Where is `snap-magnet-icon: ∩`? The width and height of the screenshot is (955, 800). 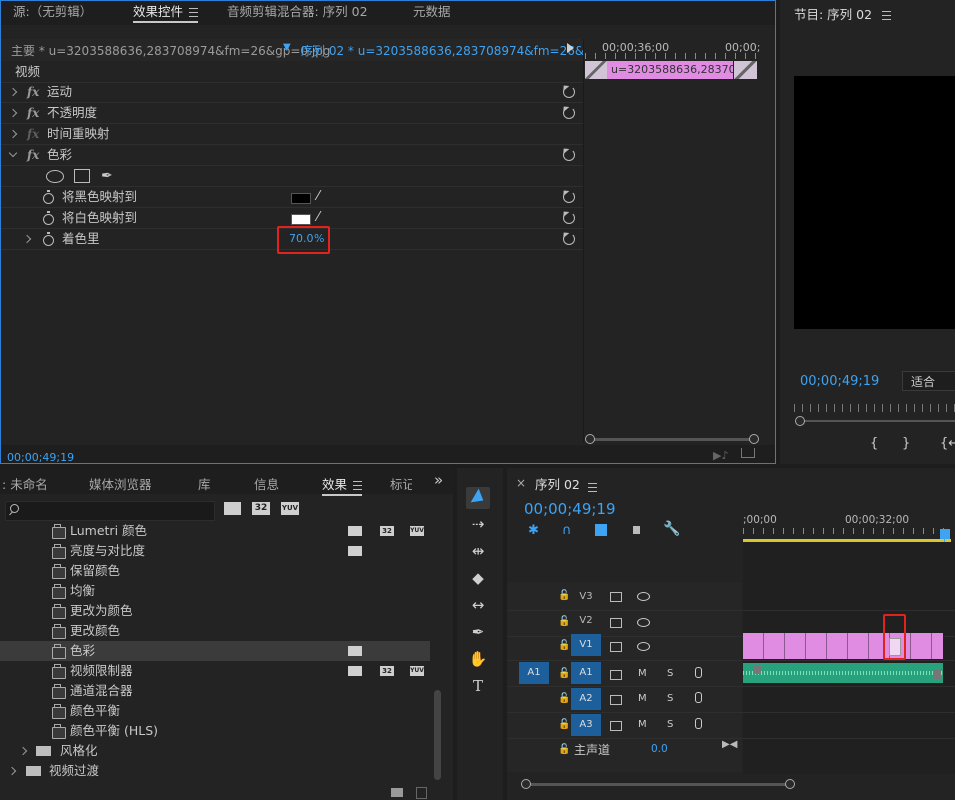 snap-magnet-icon: ∩ is located at coordinates (567, 530).